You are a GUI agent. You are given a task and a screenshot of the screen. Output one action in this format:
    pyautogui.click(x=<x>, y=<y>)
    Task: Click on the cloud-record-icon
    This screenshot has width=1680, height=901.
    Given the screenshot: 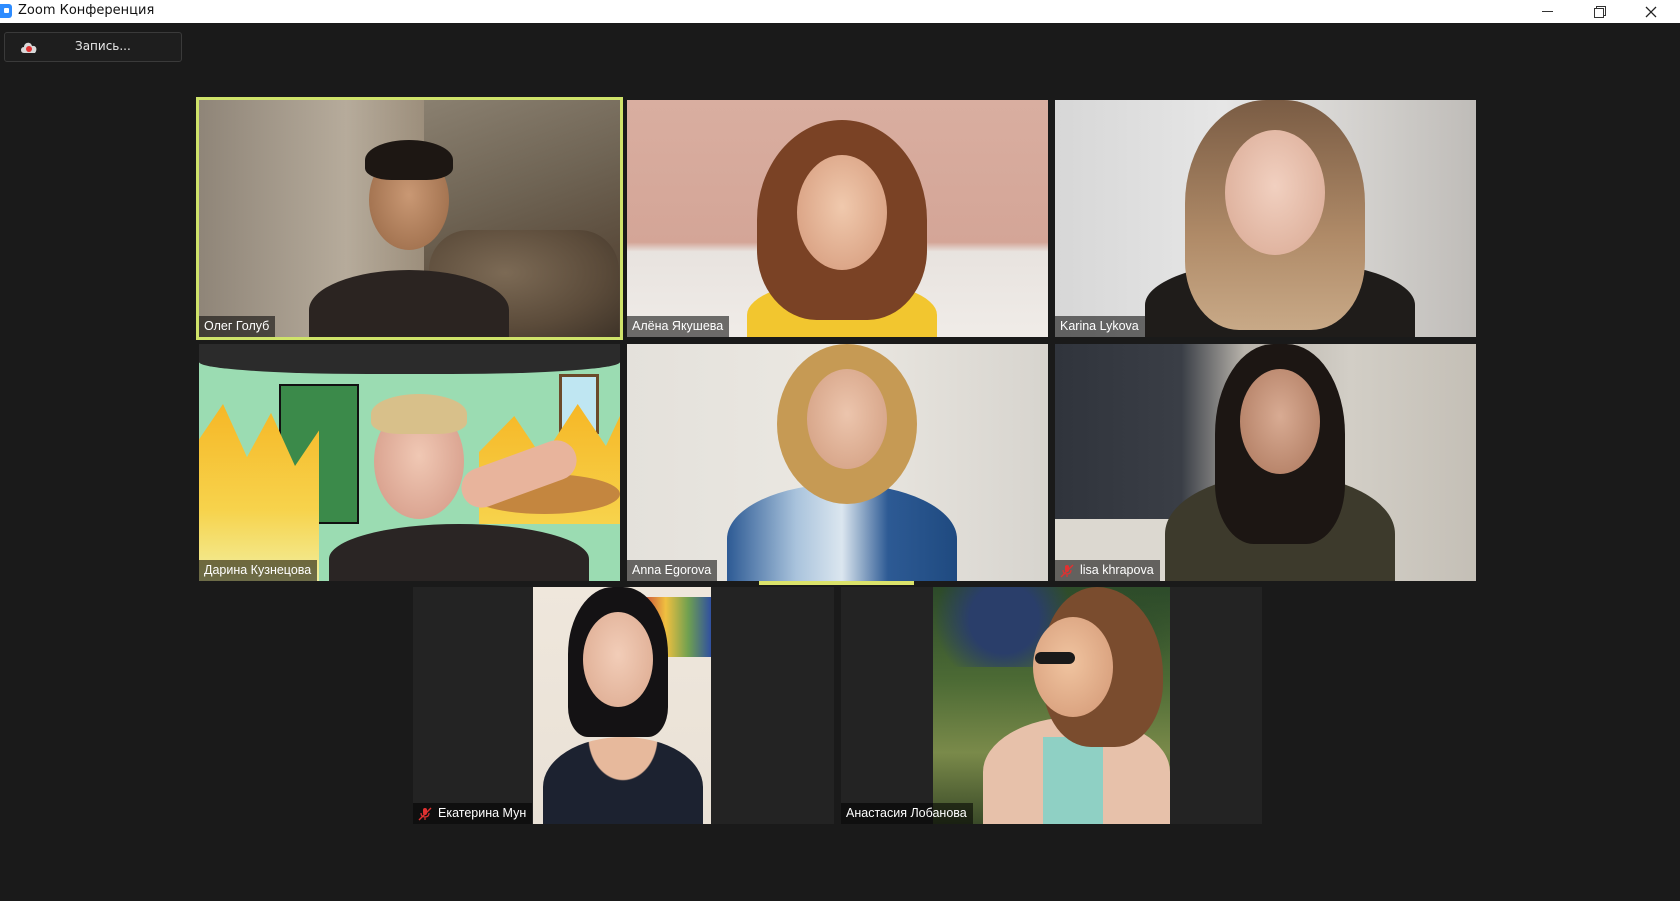 What is the action you would take?
    pyautogui.click(x=29, y=47)
    